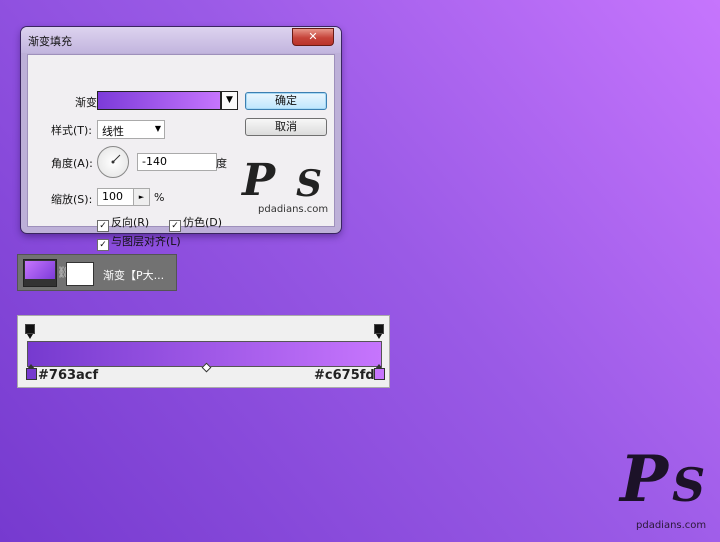 The image size is (720, 542). I want to click on chevron-right-icon: ►, so click(141, 197).